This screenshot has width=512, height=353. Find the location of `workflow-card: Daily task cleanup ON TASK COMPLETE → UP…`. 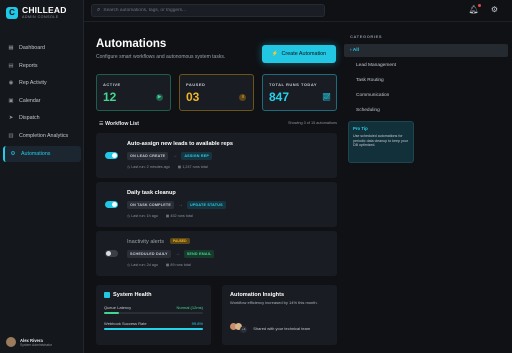

workflow-card: Daily task cleanup ON TASK COMPLETE → UP… is located at coordinates (216, 204).